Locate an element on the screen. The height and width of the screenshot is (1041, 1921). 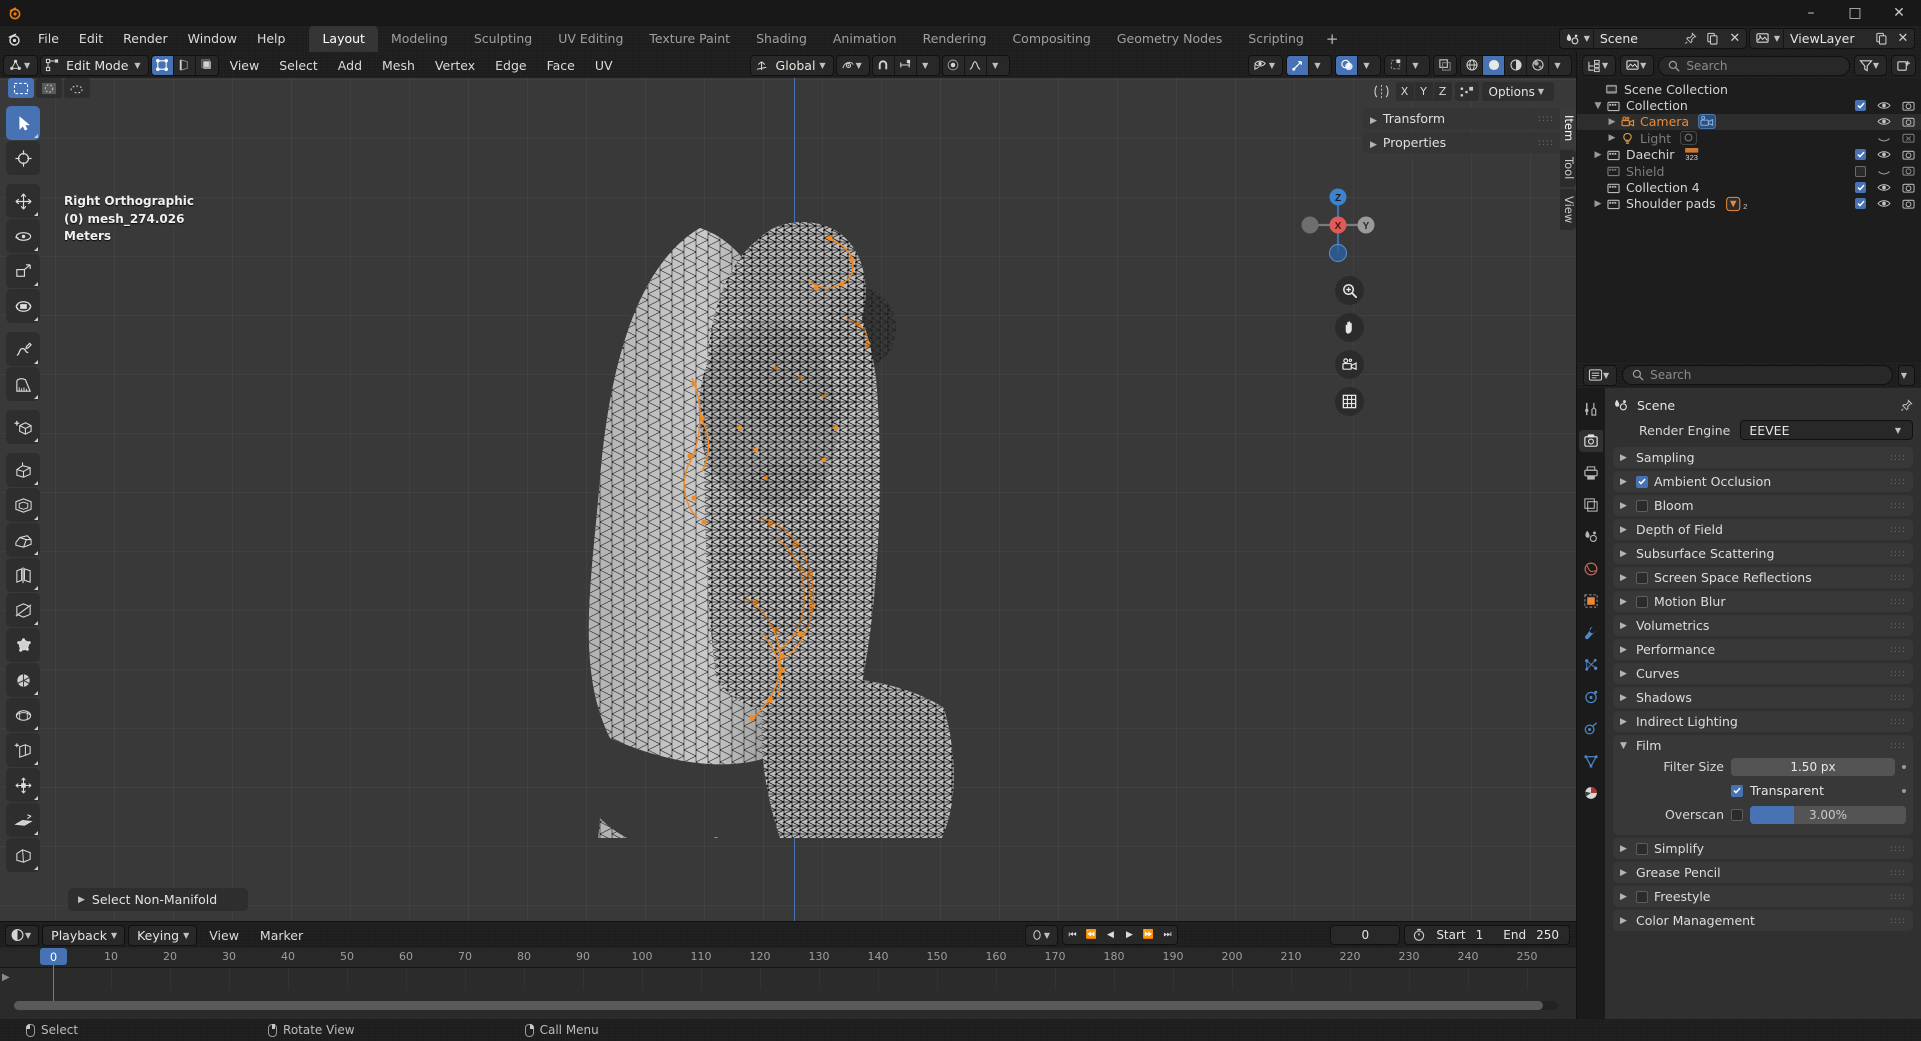
workspace-tab-geometry-nodes: Geometry Nodes is located at coordinates (1169, 39).